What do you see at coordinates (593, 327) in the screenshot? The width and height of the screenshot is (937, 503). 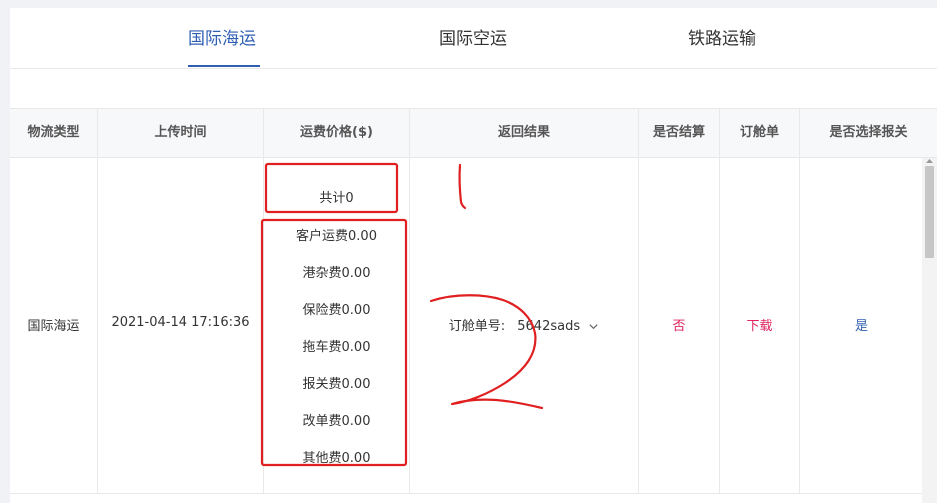 I see `chevron-down-icon` at bounding box center [593, 327].